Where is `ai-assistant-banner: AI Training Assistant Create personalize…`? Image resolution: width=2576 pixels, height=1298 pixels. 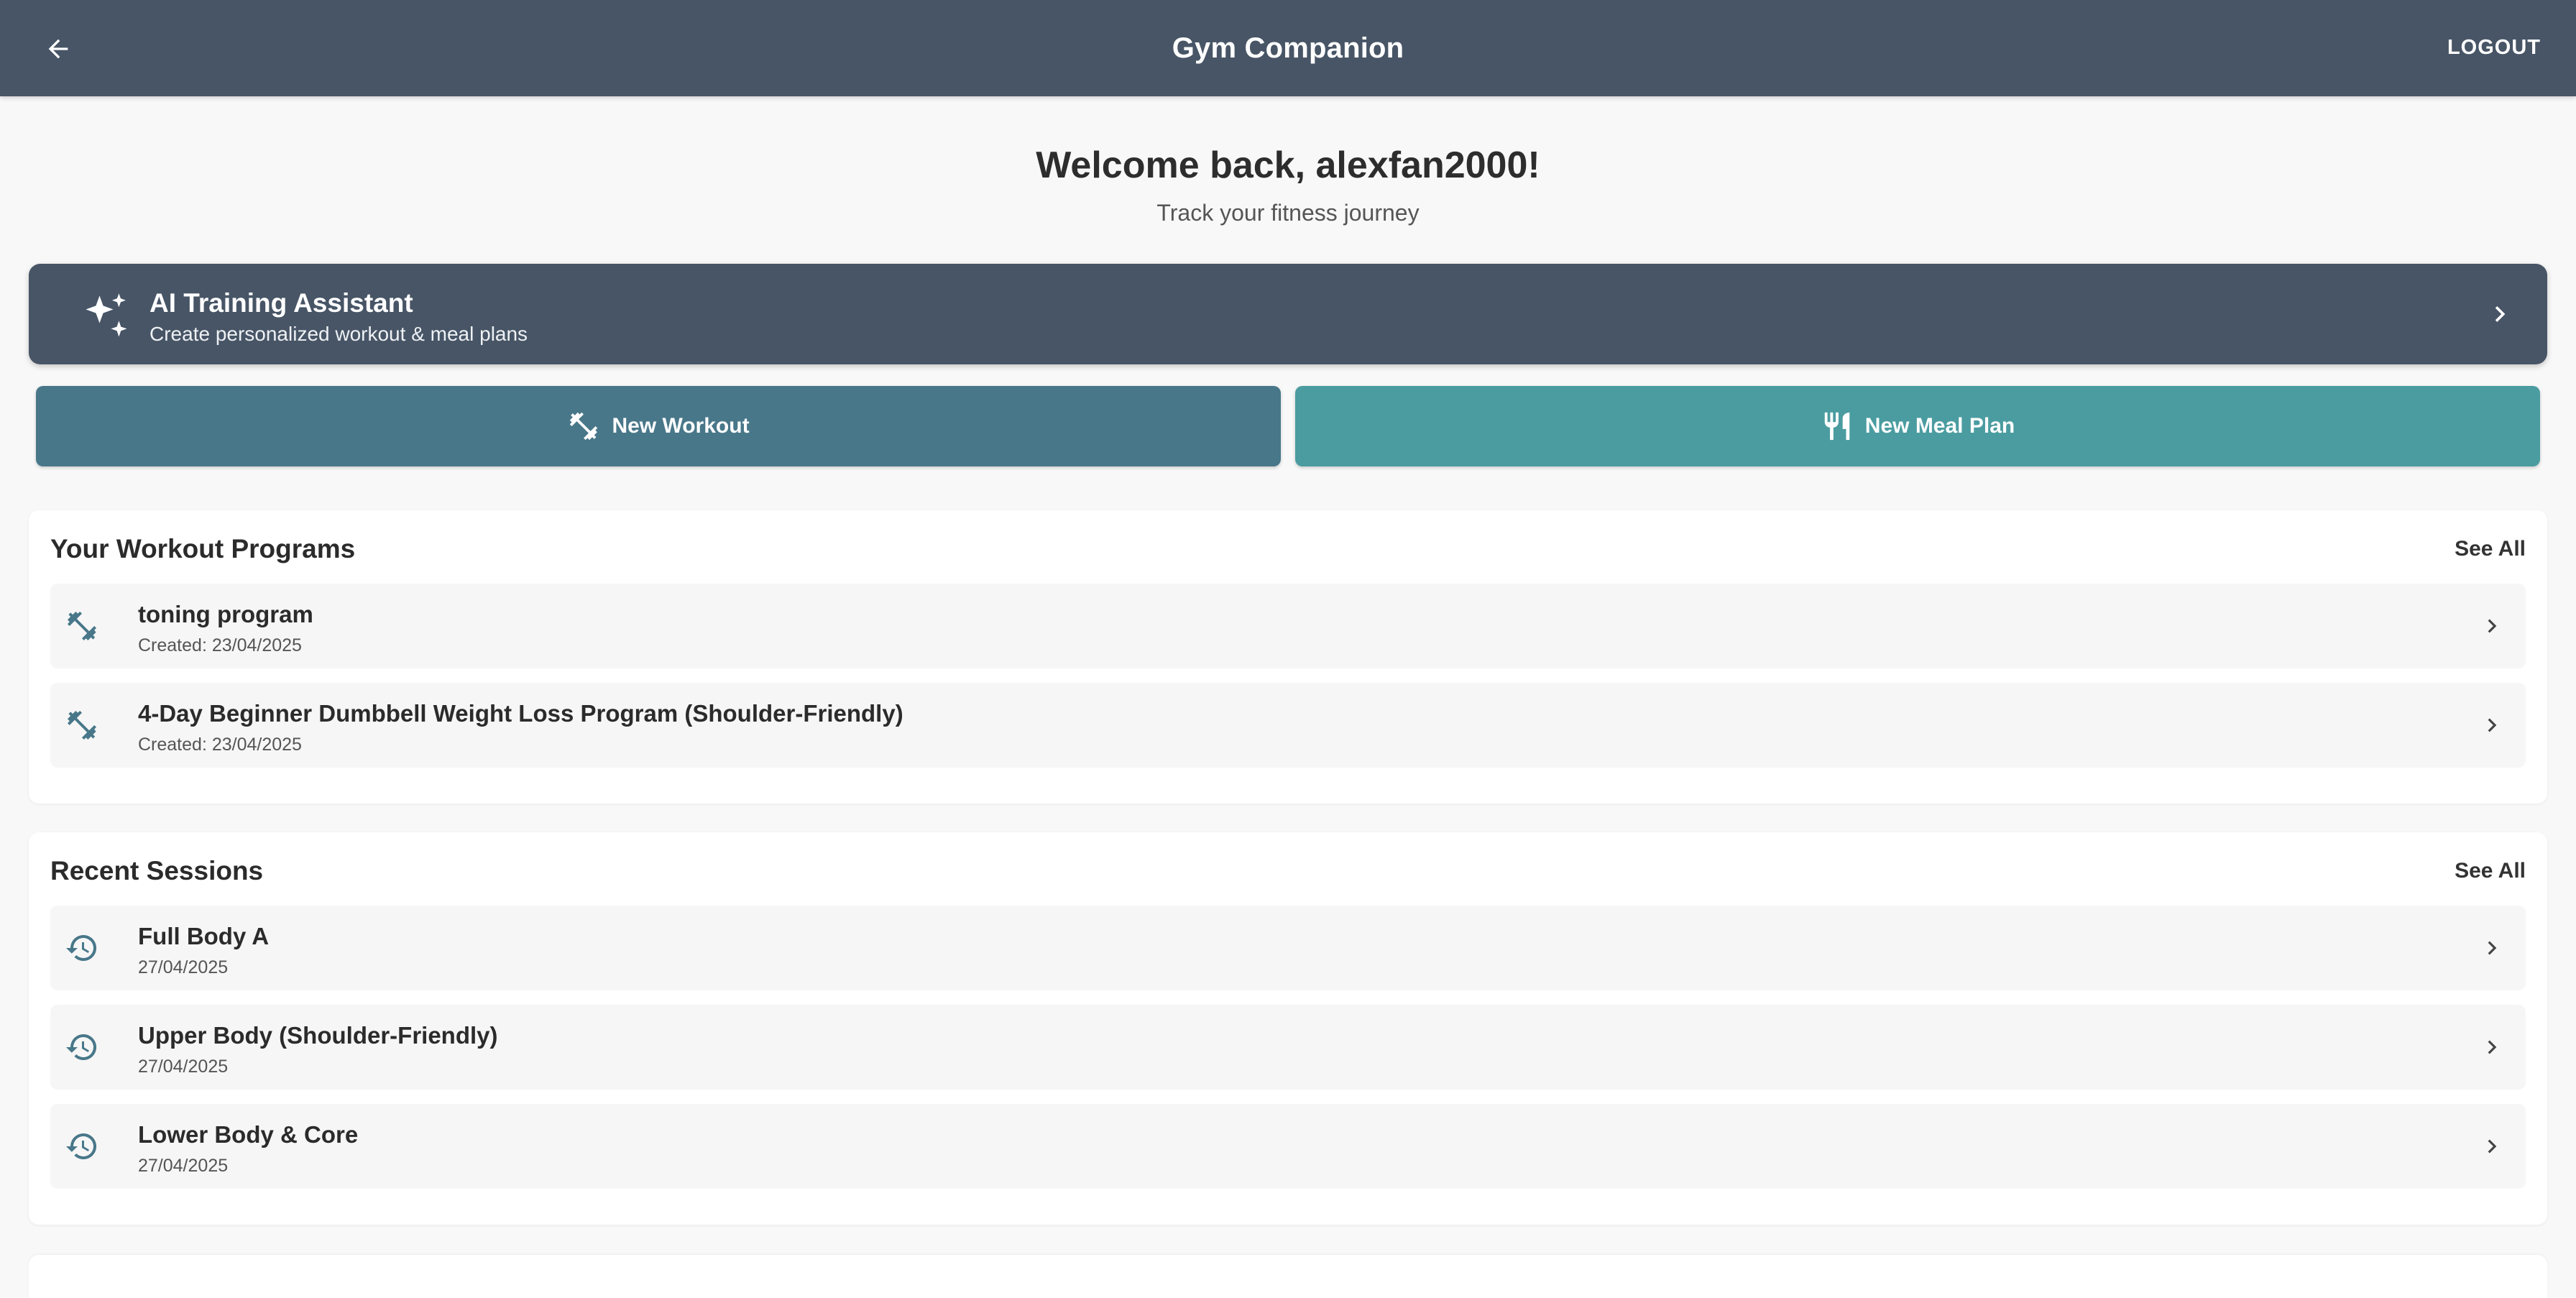
ai-assistant-banner: AI Training Assistant Create personalize… is located at coordinates (1288, 314).